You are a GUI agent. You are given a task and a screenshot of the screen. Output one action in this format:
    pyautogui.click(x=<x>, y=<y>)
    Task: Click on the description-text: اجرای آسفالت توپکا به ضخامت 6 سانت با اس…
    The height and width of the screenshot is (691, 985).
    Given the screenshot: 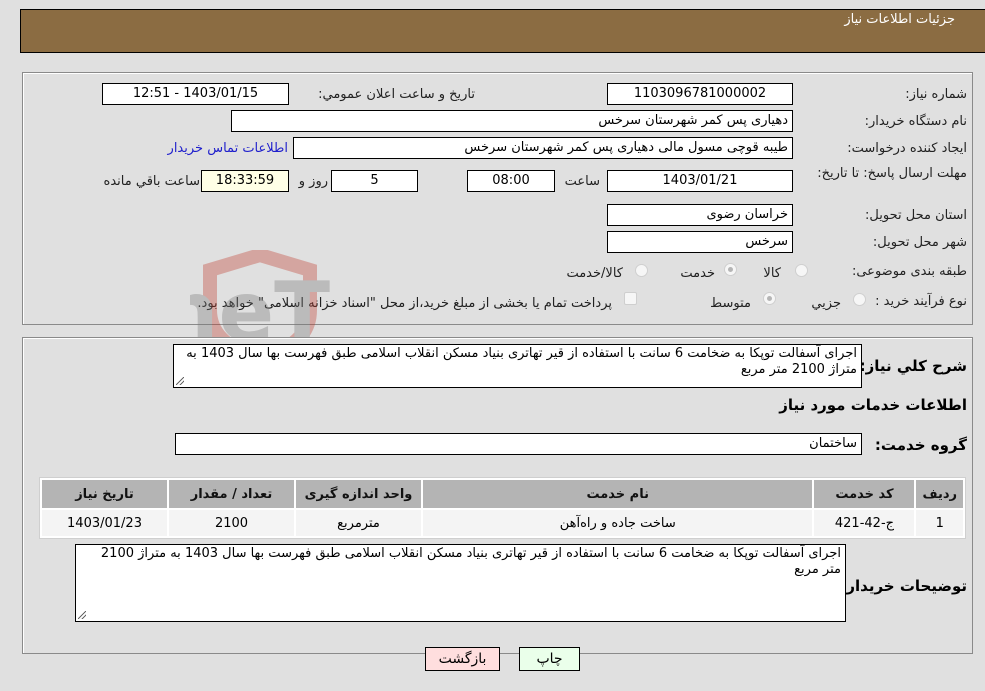 What is the action you would take?
    pyautogui.click(x=521, y=361)
    